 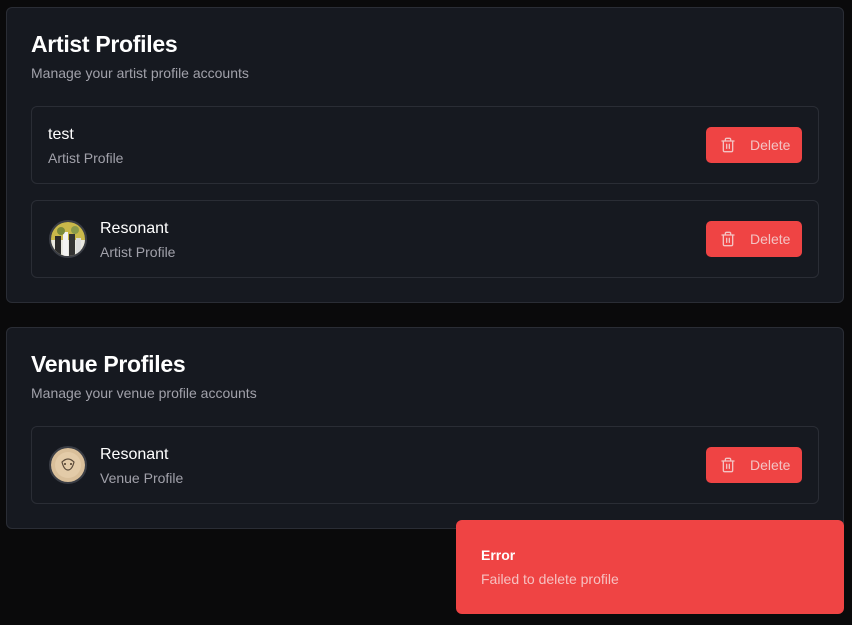 What do you see at coordinates (108, 364) in the screenshot?
I see `venue-profiles-title: Venue Profiles` at bounding box center [108, 364].